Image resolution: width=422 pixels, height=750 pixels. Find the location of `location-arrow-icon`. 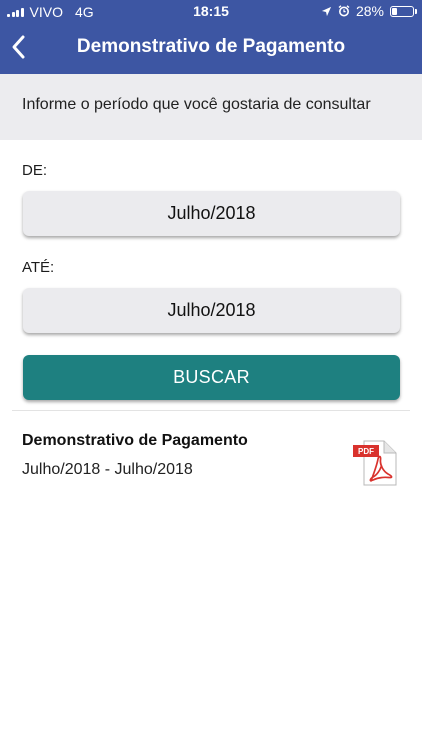

location-arrow-icon is located at coordinates (326, 11).